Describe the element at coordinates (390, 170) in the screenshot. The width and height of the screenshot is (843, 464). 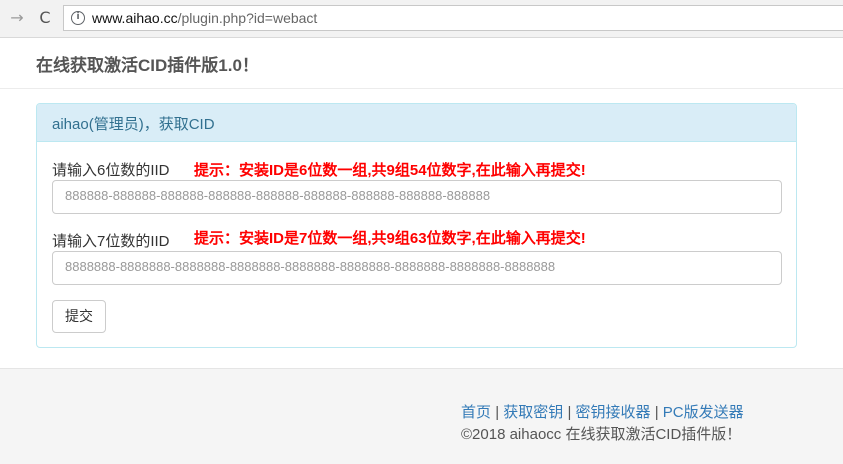
I see `iid6-hint: 提示：安装ID是6位数一组,共9组54位数字,在此输入再提交!` at that location.